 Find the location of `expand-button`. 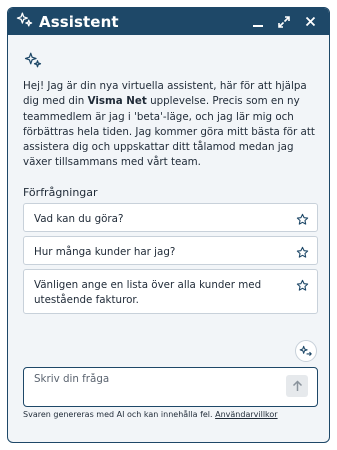

expand-button is located at coordinates (284, 22).